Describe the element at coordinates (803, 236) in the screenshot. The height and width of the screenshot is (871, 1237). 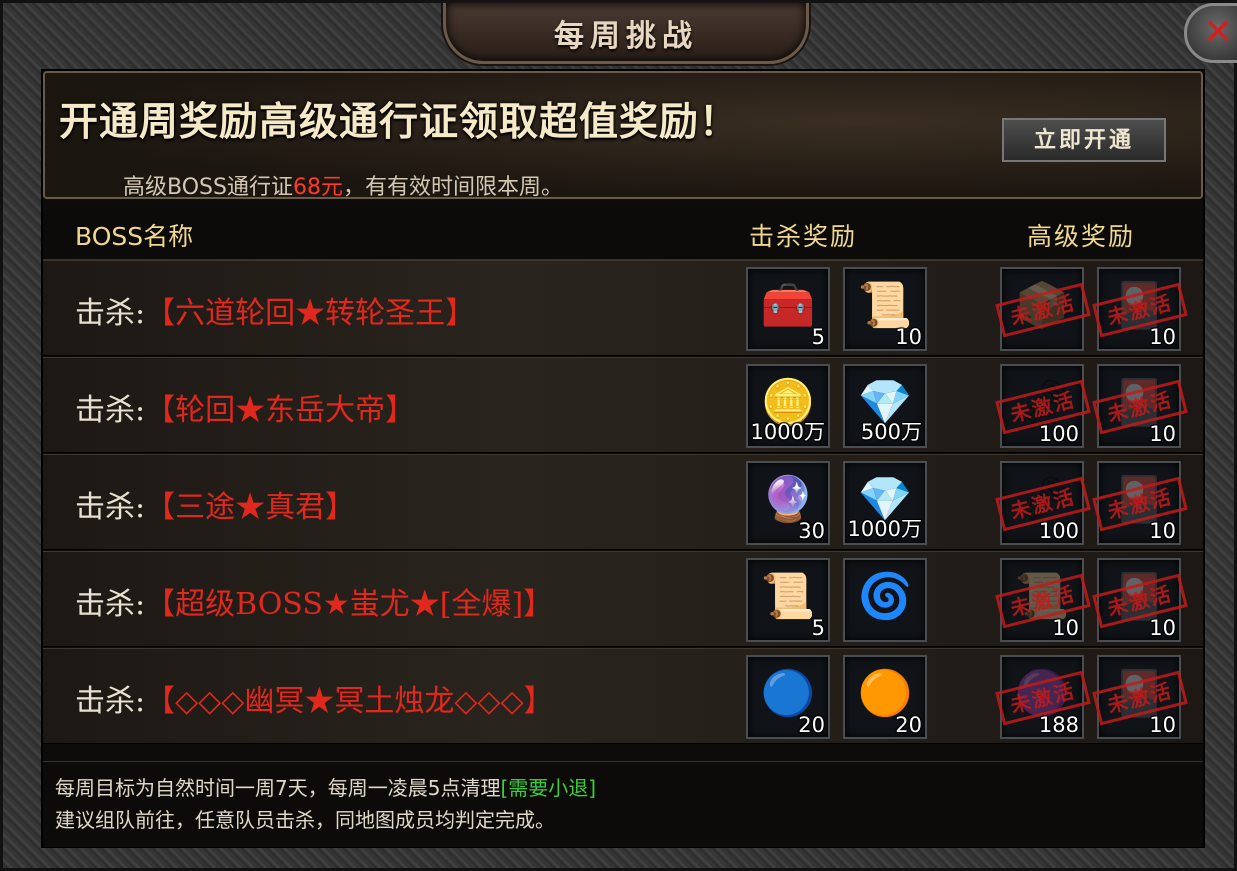
I see `column-header-kill-reward: 击杀奖励` at that location.